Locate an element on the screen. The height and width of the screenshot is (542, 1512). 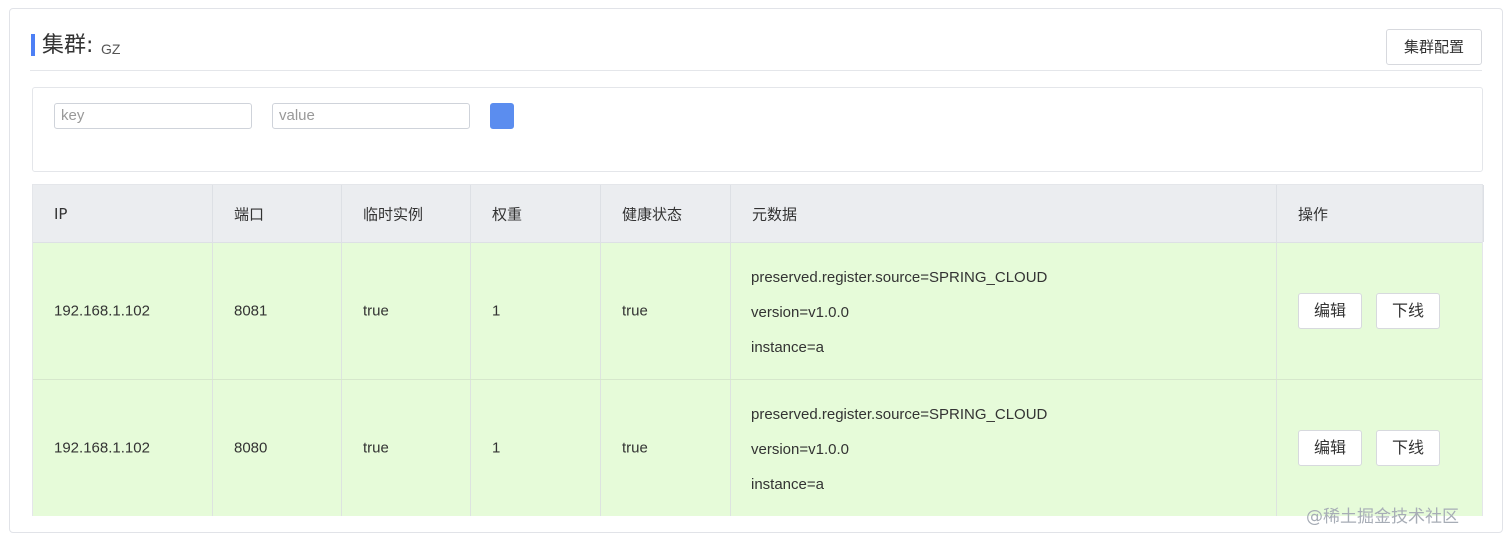
page-title: 集群: is located at coordinates (68, 45).